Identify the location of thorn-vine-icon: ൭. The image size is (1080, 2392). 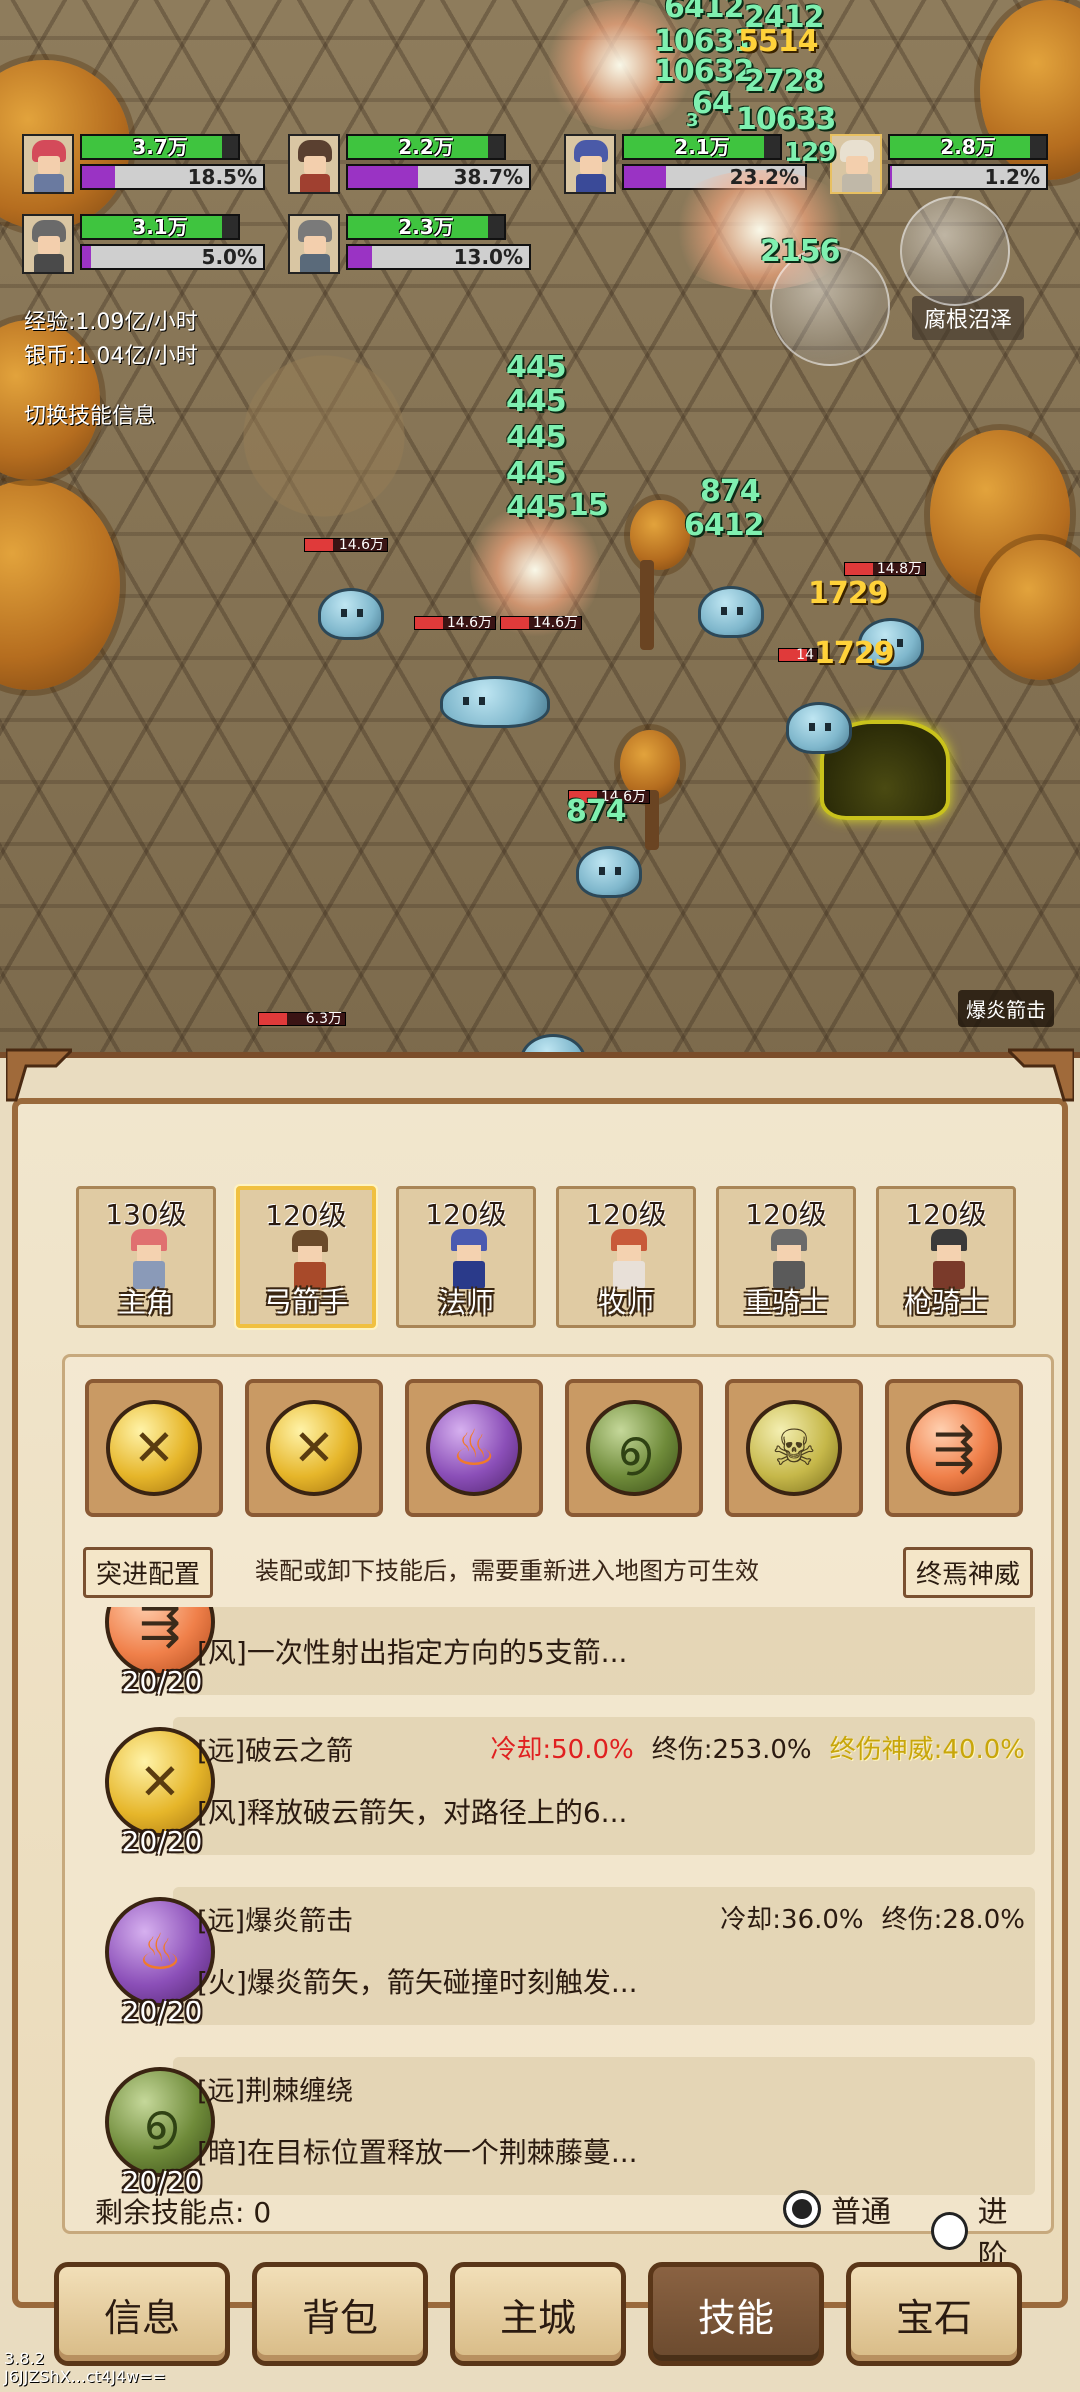
(634, 1448).